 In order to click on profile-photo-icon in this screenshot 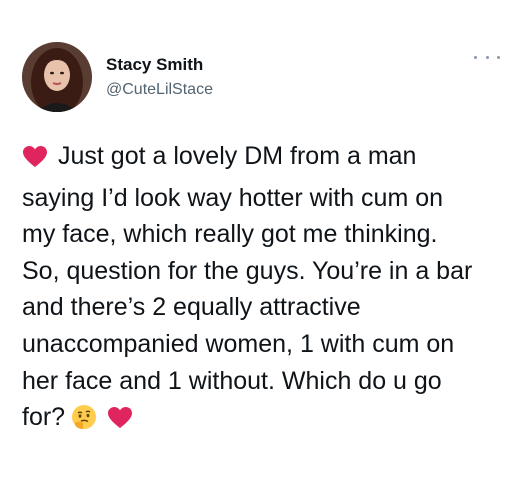, I will do `click(57, 77)`.